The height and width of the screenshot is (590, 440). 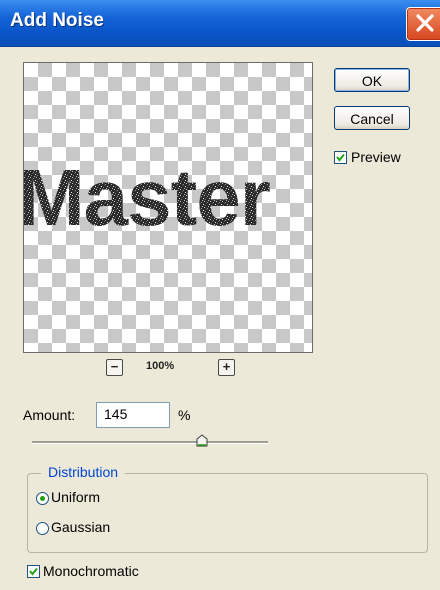 What do you see at coordinates (226, 367) in the screenshot?
I see `zoom-in-button: +` at bounding box center [226, 367].